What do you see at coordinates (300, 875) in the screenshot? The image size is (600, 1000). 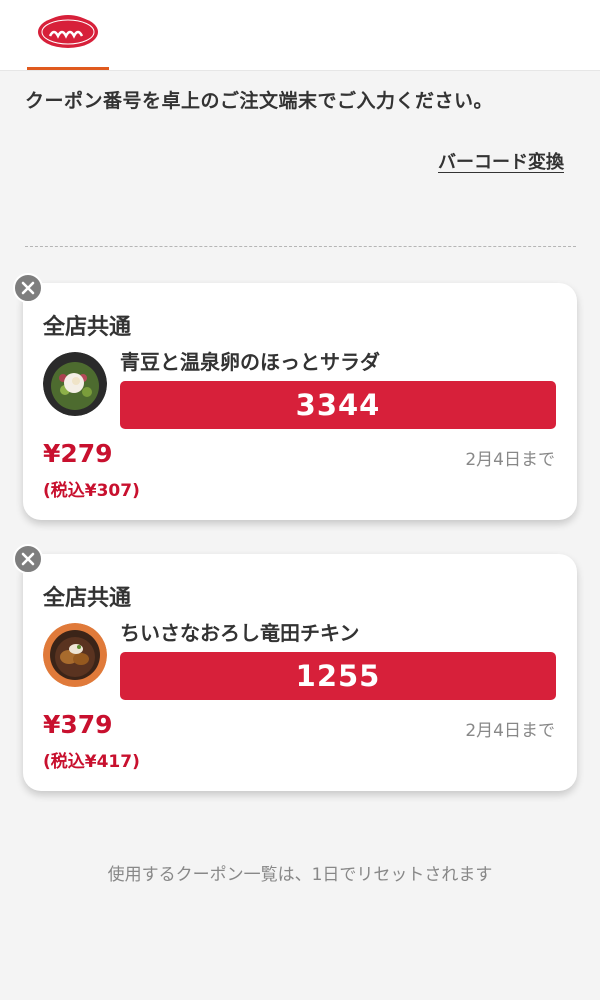 I see `reset-notice: 使用するクーポン一覧は、1日でリセットされます` at bounding box center [300, 875].